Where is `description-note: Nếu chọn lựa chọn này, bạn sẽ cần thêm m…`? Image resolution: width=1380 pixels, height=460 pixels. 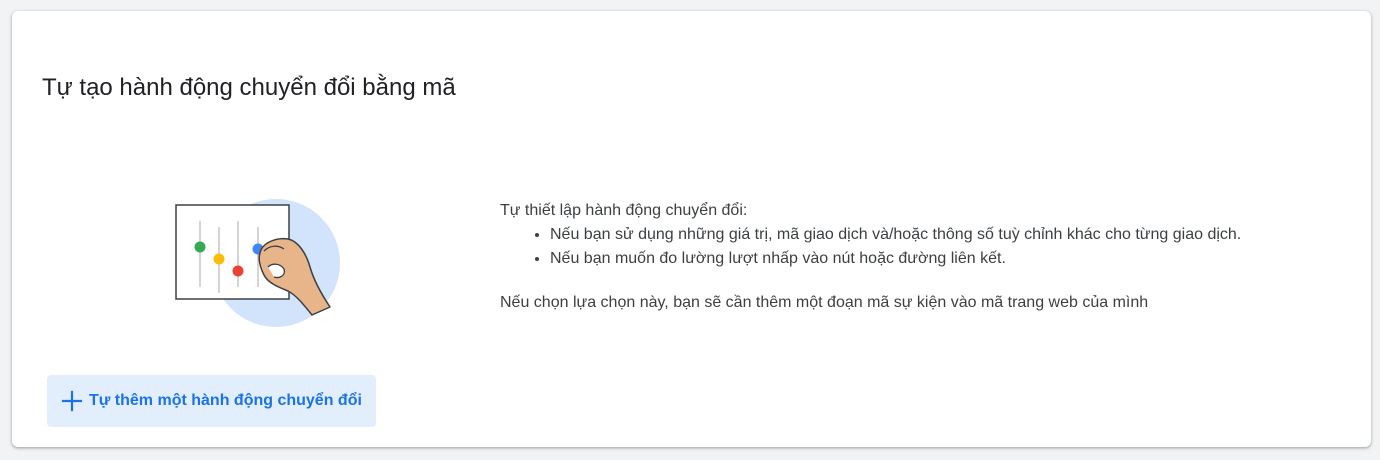 description-note: Nếu chọn lựa chọn này, bạn sẽ cần thêm m… is located at coordinates (824, 302).